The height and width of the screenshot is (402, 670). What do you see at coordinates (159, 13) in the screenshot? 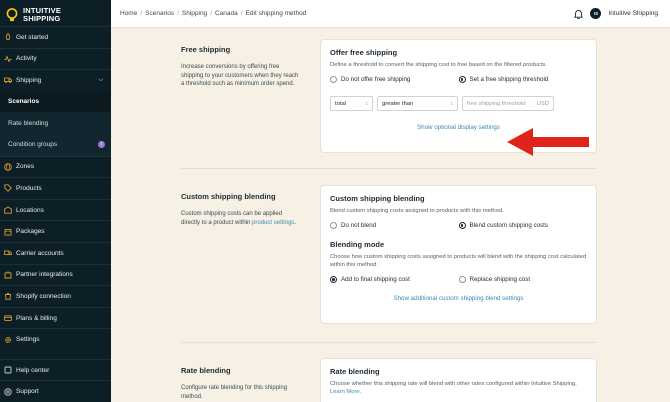
I see `breadcrumb-scenarios: Scenarios` at bounding box center [159, 13].